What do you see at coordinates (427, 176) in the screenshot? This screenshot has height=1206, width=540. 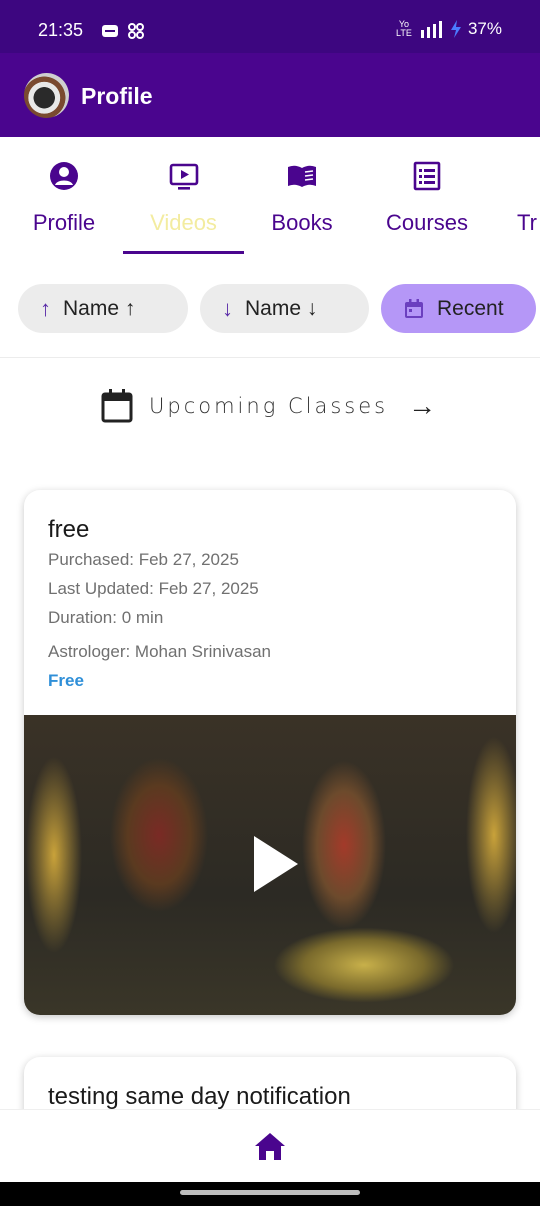 I see `list-icon` at bounding box center [427, 176].